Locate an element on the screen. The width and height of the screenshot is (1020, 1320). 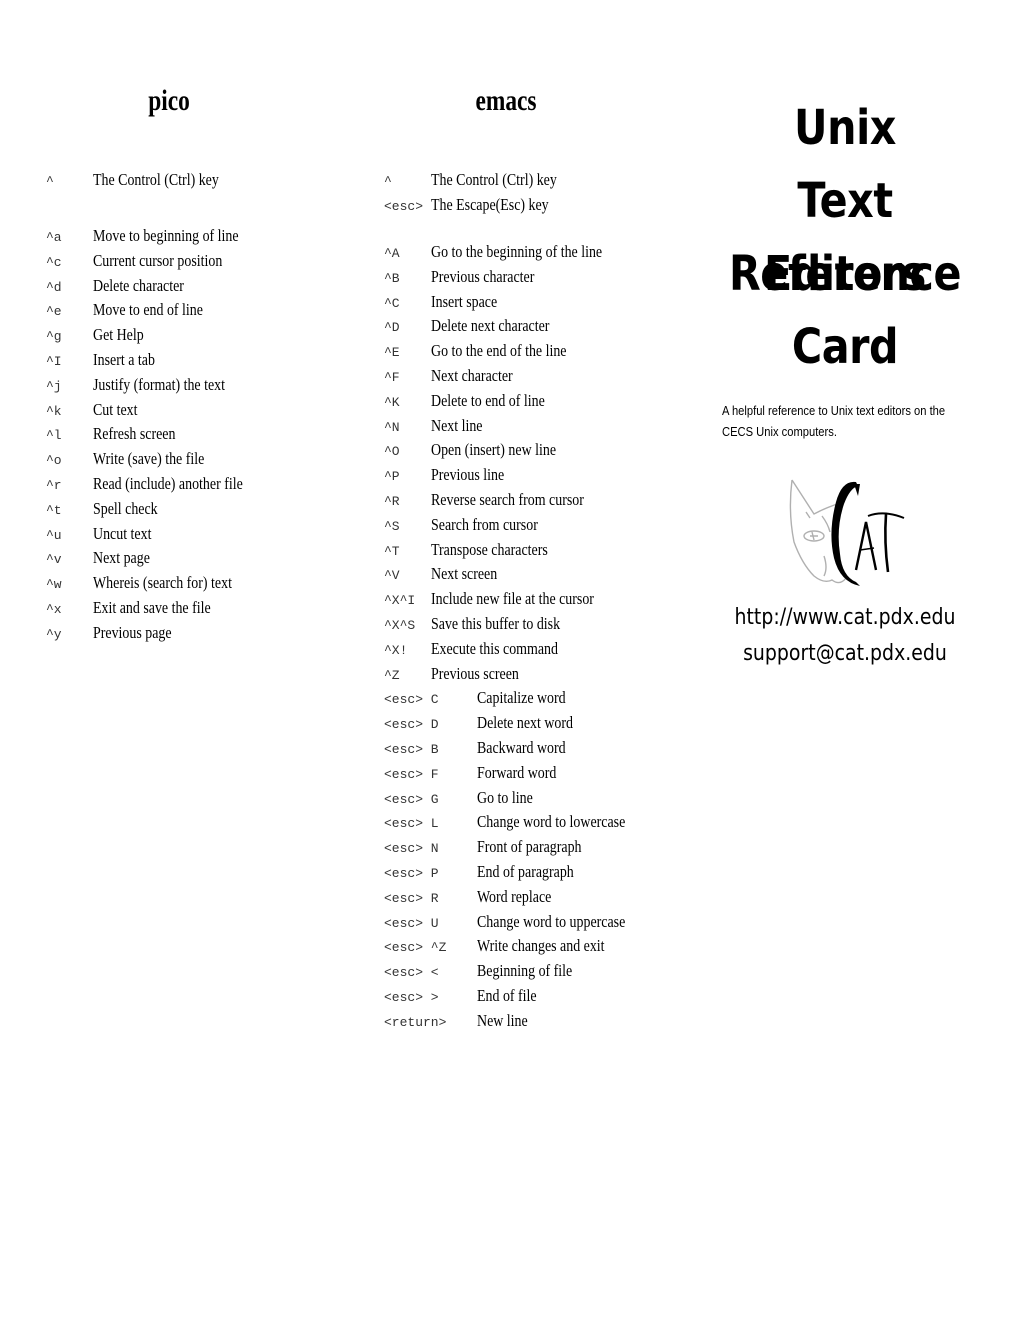
description: Cut text is located at coordinates (115, 409).